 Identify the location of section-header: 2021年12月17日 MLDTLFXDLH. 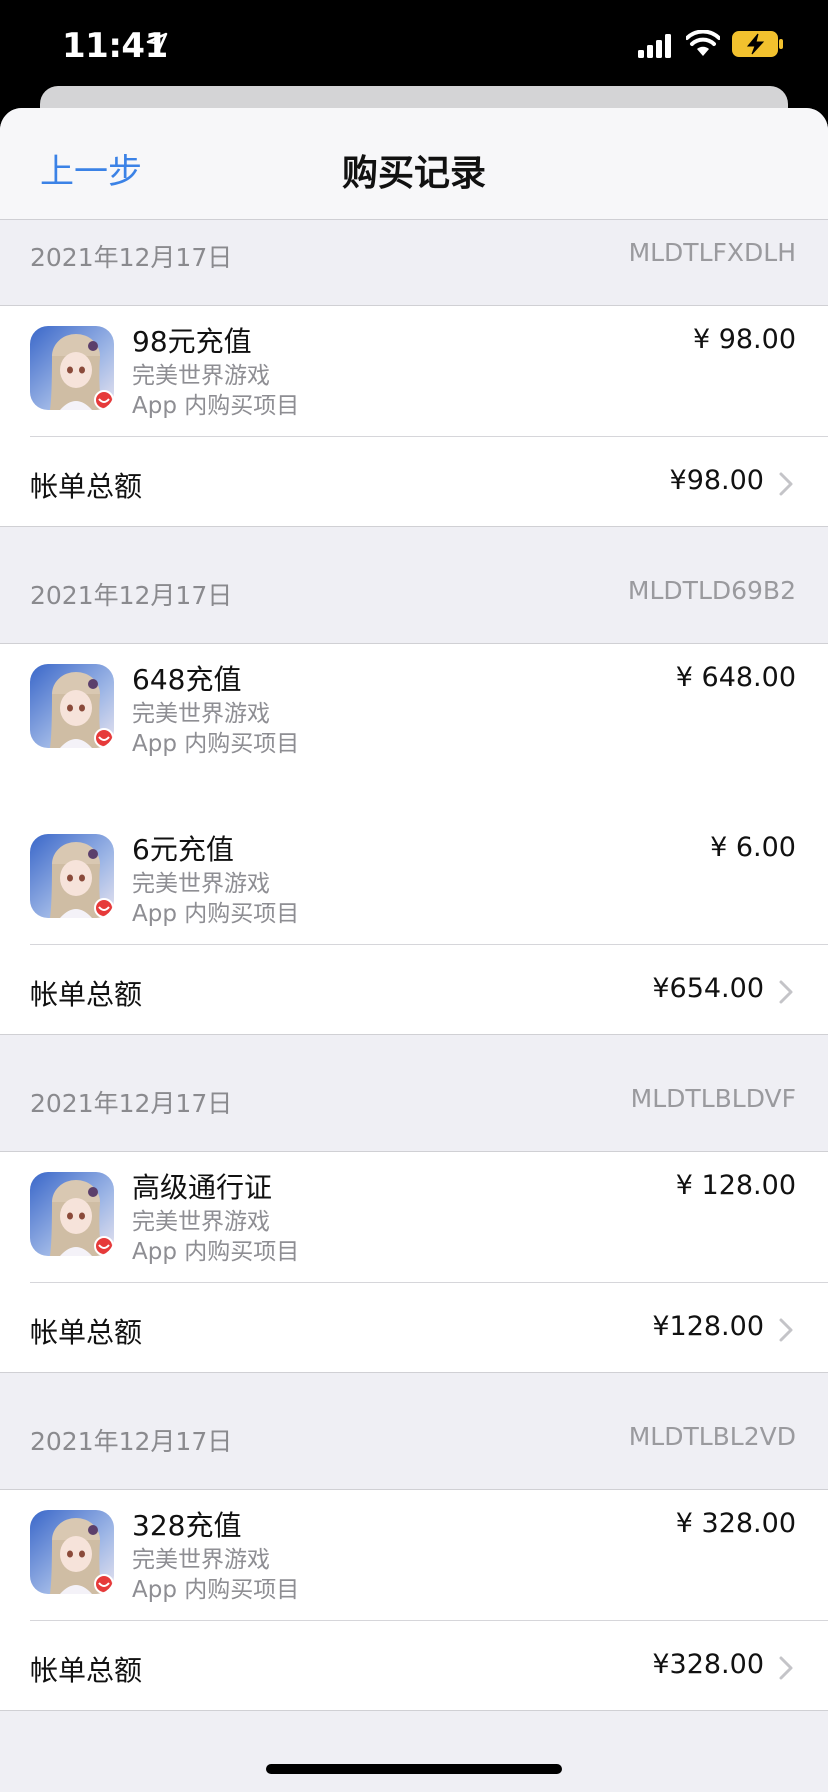
(414, 255).